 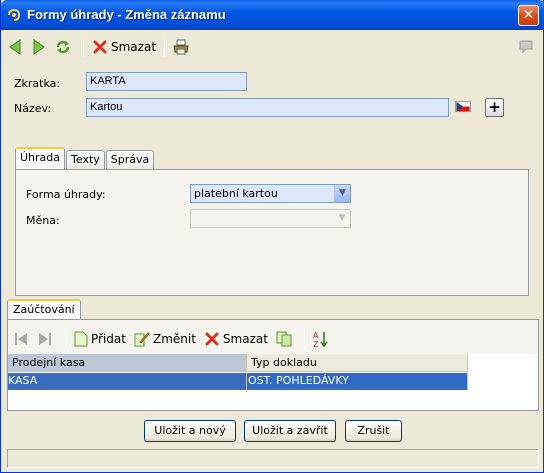 I want to click on cell-document-type: OST. POHLEDÁVKY, so click(x=357, y=381).